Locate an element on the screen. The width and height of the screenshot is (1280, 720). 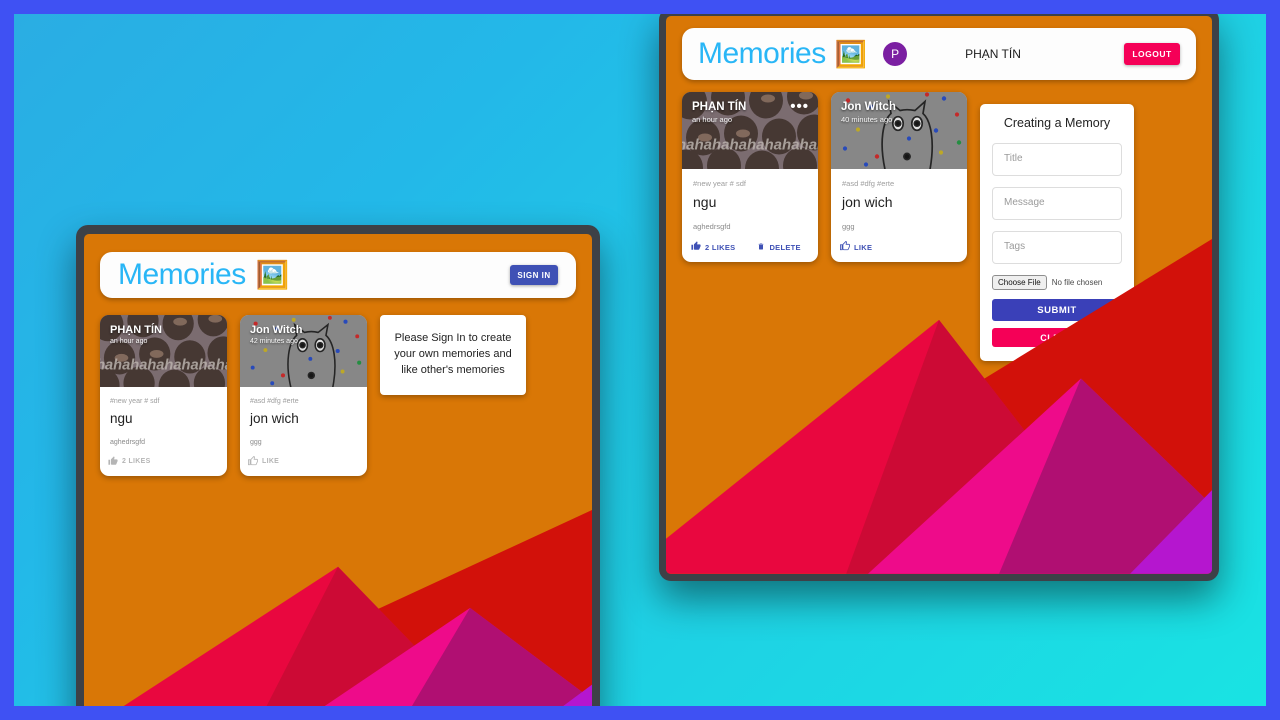
title-input: Title is located at coordinates (1057, 159).